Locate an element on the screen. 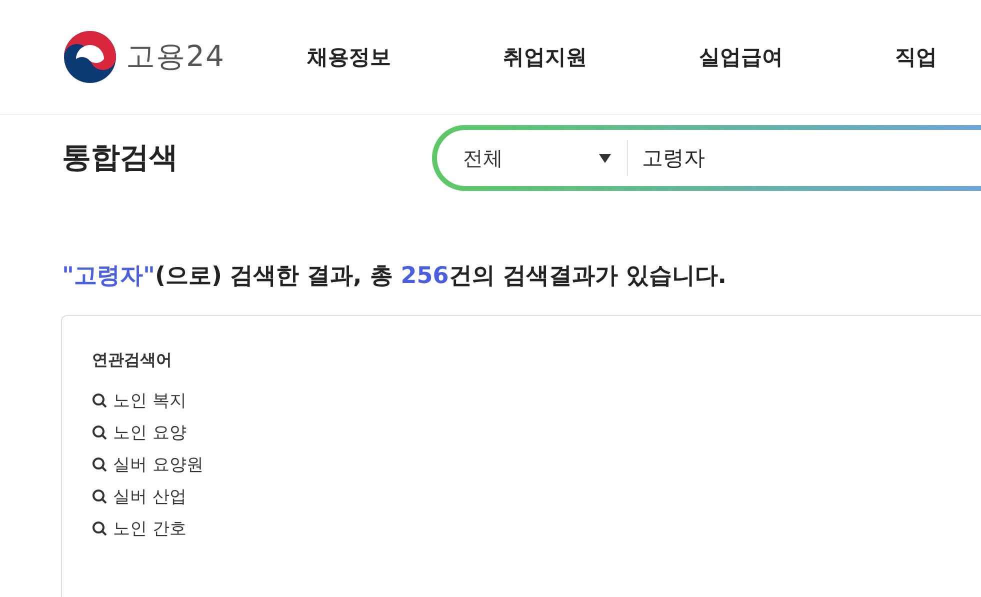 This screenshot has width=981, height=597. page-title: 통합검색 is located at coordinates (120, 157).